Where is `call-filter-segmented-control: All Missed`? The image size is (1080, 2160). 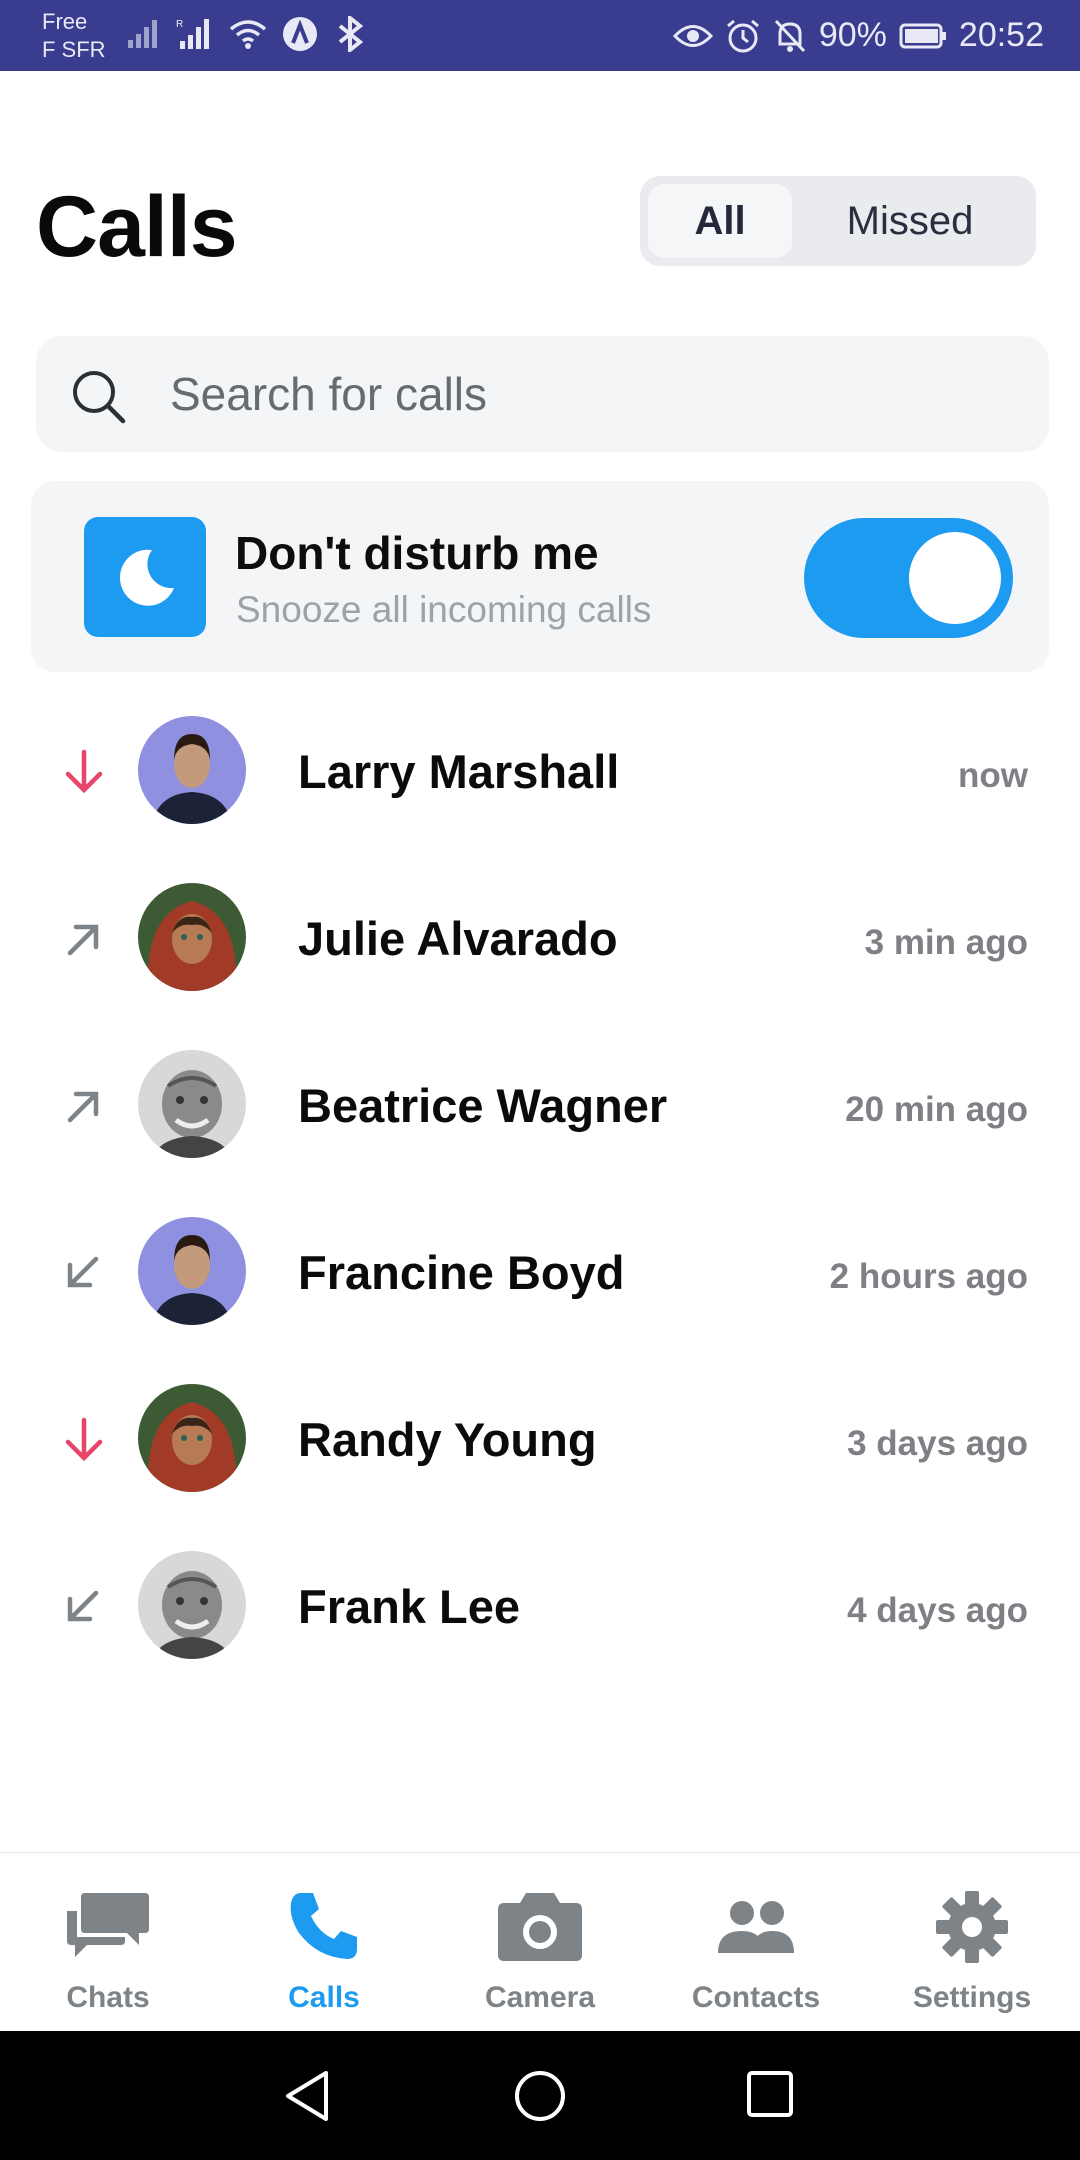 call-filter-segmented-control: All Missed is located at coordinates (838, 221).